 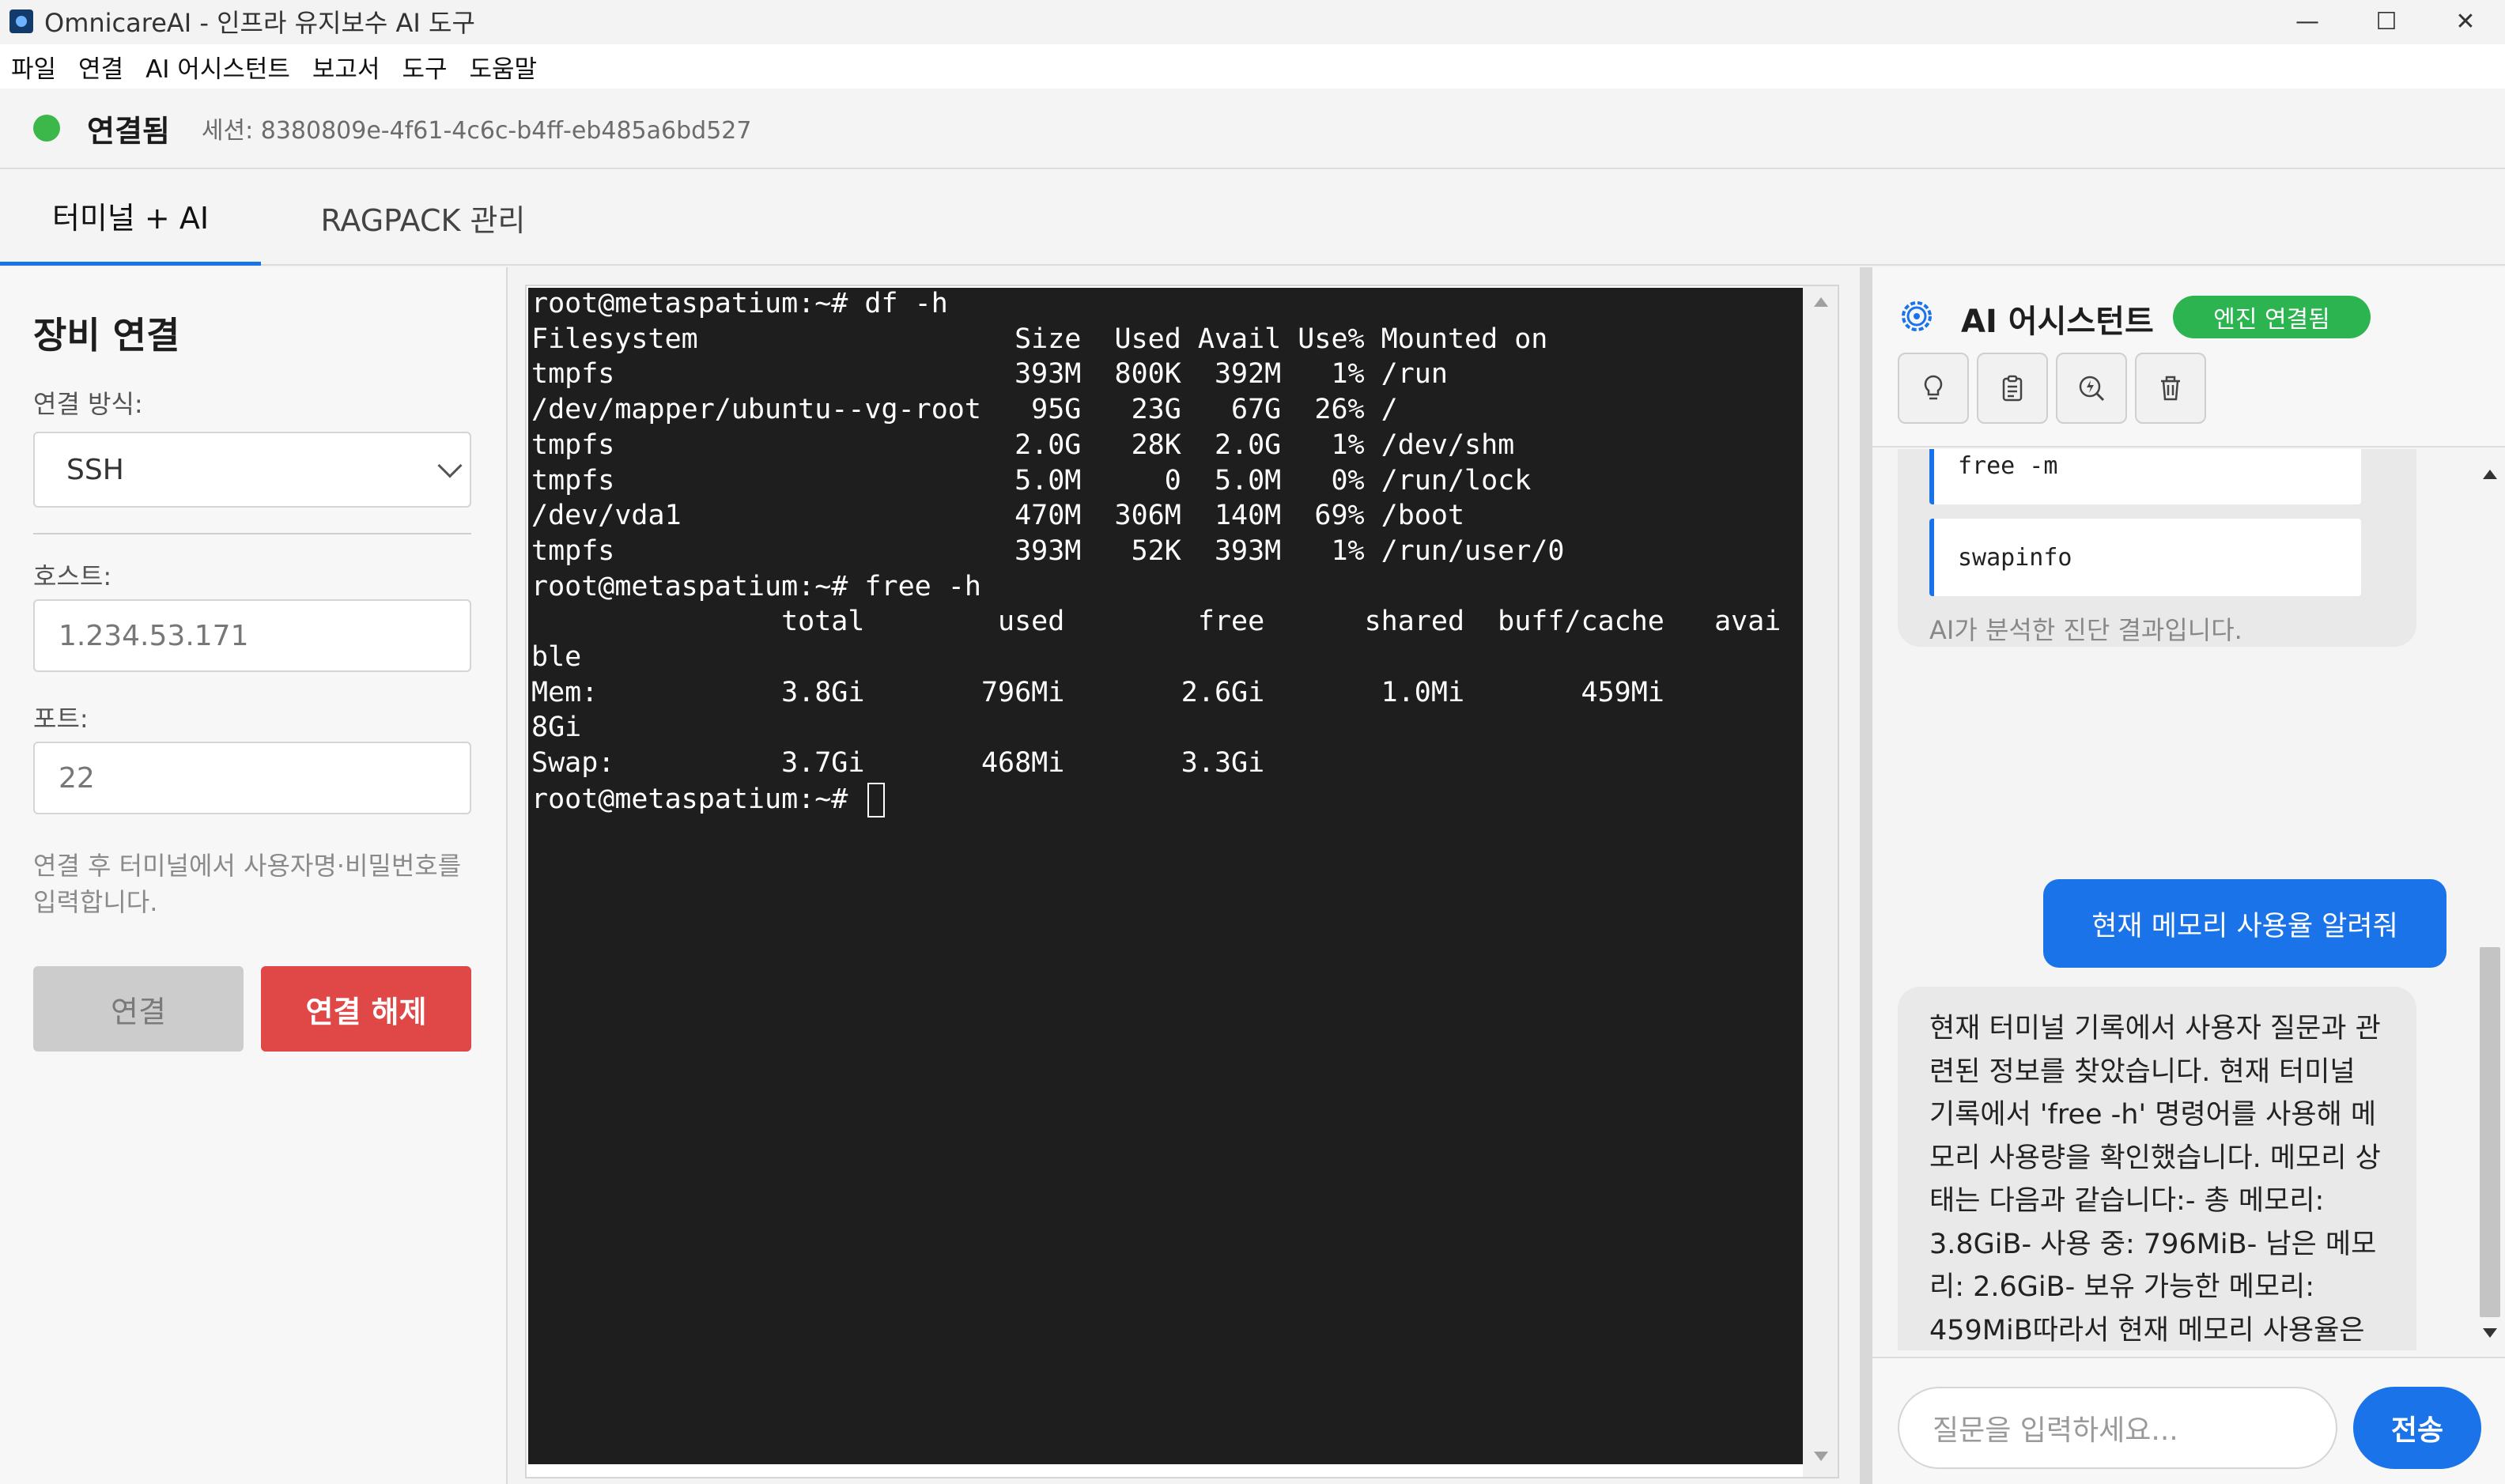 I want to click on terminal-line: tmpfs 5.0M 0 5.0M 0% /run/lock, so click(x=1032, y=480).